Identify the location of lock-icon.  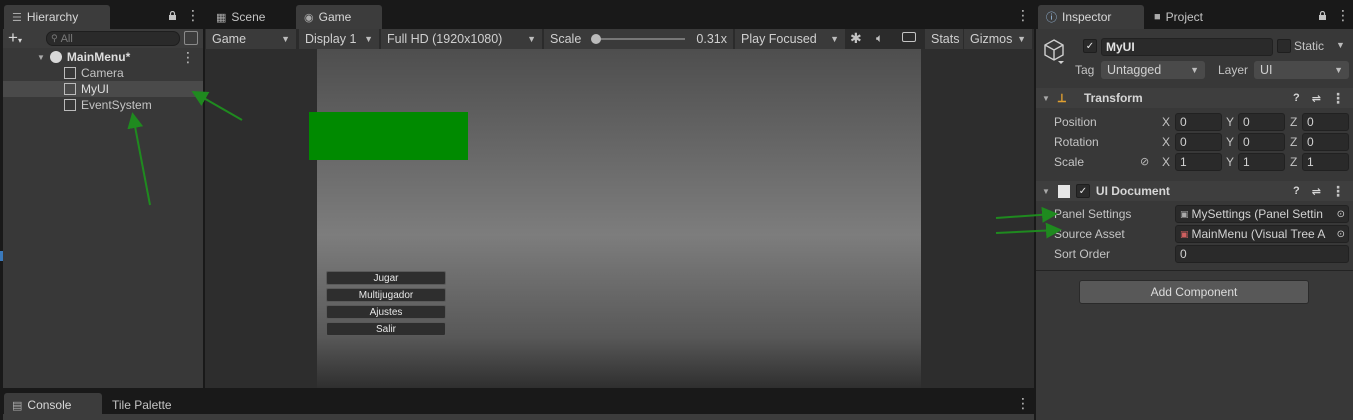
(172, 15).